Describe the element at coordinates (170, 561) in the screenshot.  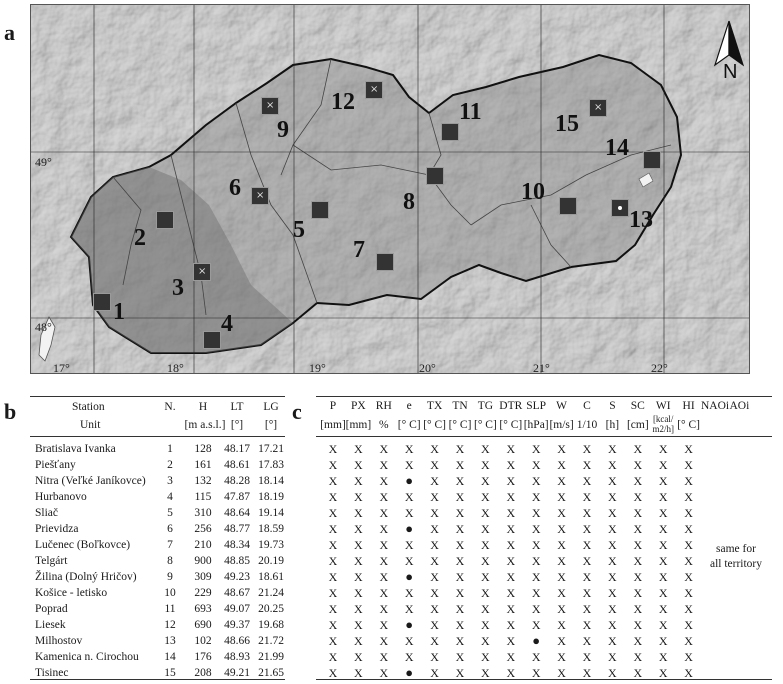
I see `station-number: 8` at that location.